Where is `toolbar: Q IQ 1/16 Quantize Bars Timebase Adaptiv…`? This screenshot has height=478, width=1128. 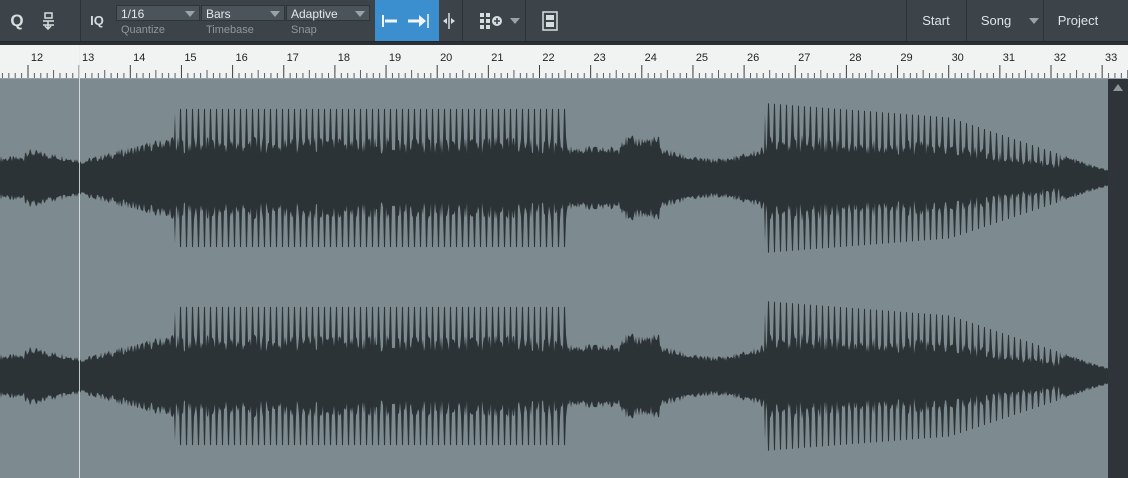 toolbar: Q IQ 1/16 Quantize Bars Timebase Adaptiv… is located at coordinates (564, 21).